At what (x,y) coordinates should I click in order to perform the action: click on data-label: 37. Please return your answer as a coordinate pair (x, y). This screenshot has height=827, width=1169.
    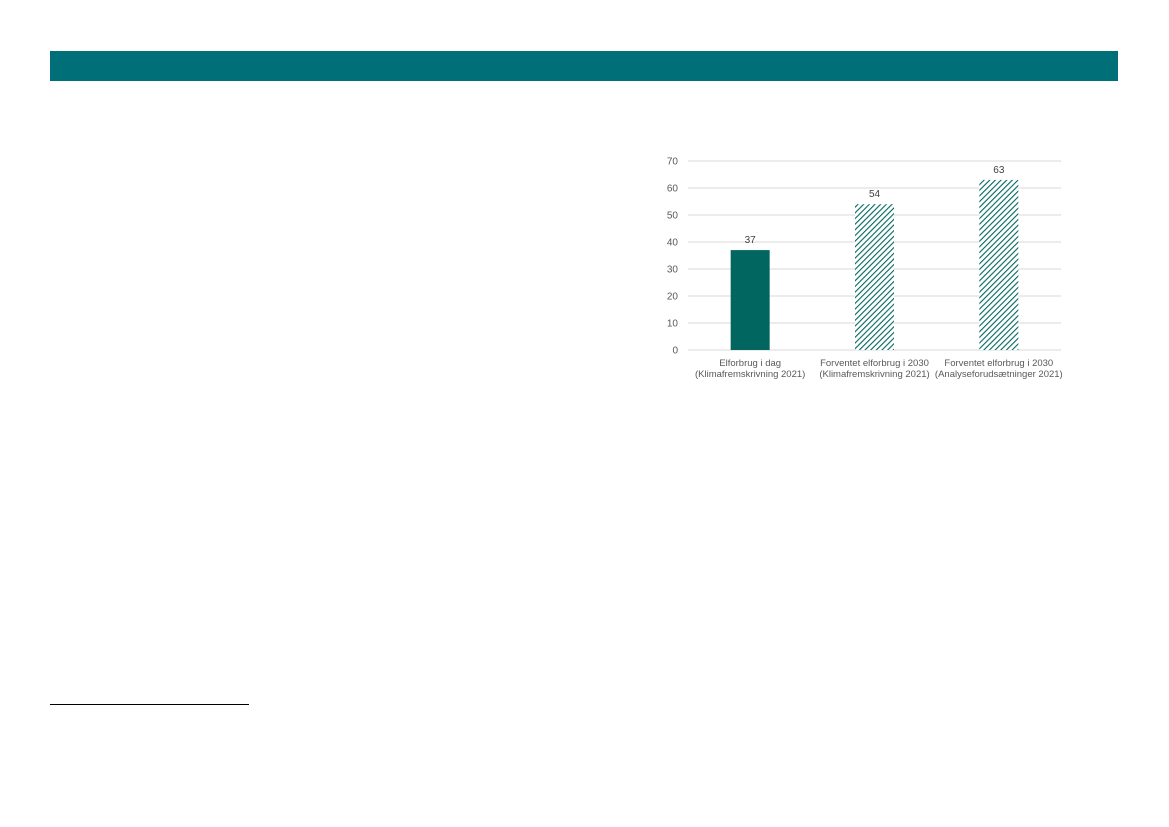
    Looking at the image, I should click on (751, 240).